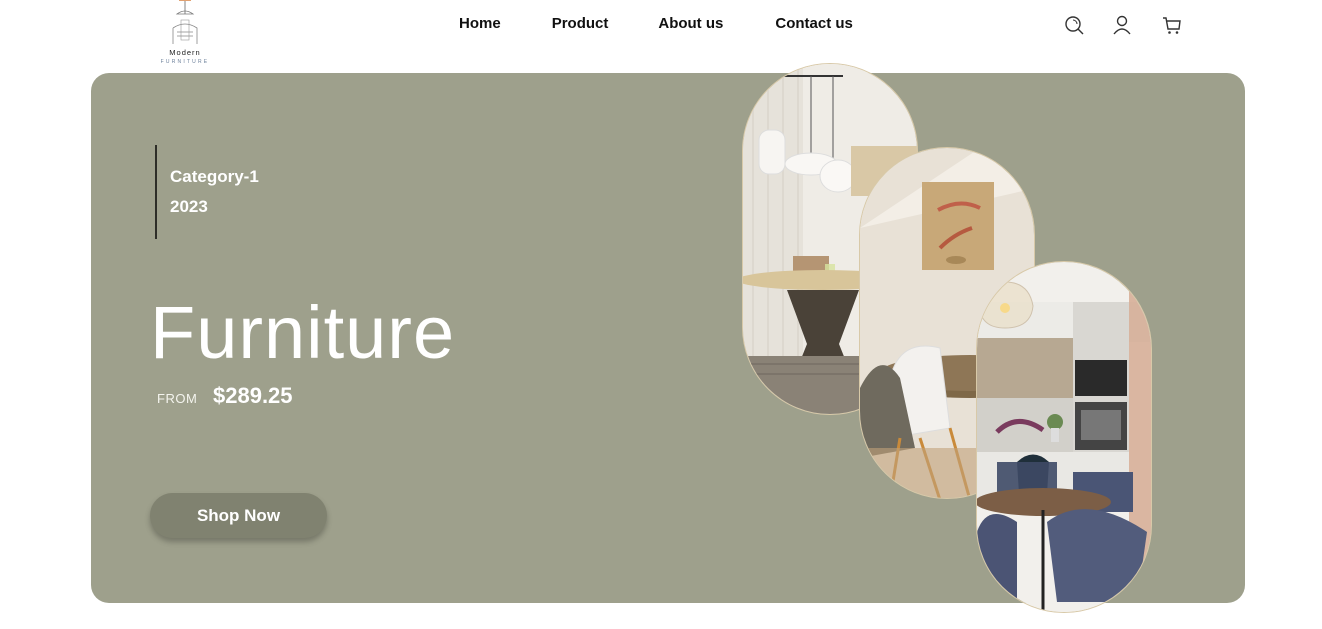 The height and width of the screenshot is (629, 1322). What do you see at coordinates (189, 206) in the screenshot?
I see `hero-year: 2023` at bounding box center [189, 206].